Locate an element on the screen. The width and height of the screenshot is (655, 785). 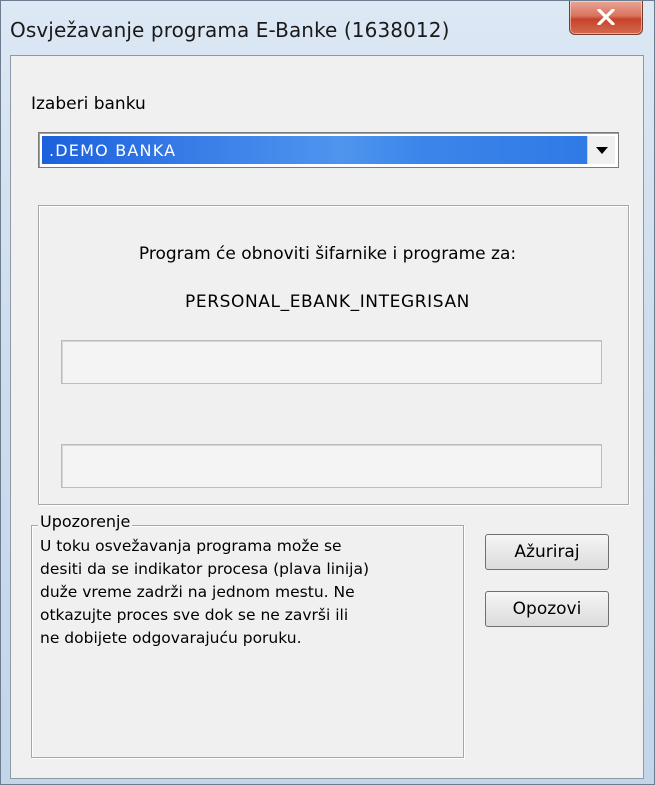
update-button: Ažuriraj is located at coordinates (547, 552).